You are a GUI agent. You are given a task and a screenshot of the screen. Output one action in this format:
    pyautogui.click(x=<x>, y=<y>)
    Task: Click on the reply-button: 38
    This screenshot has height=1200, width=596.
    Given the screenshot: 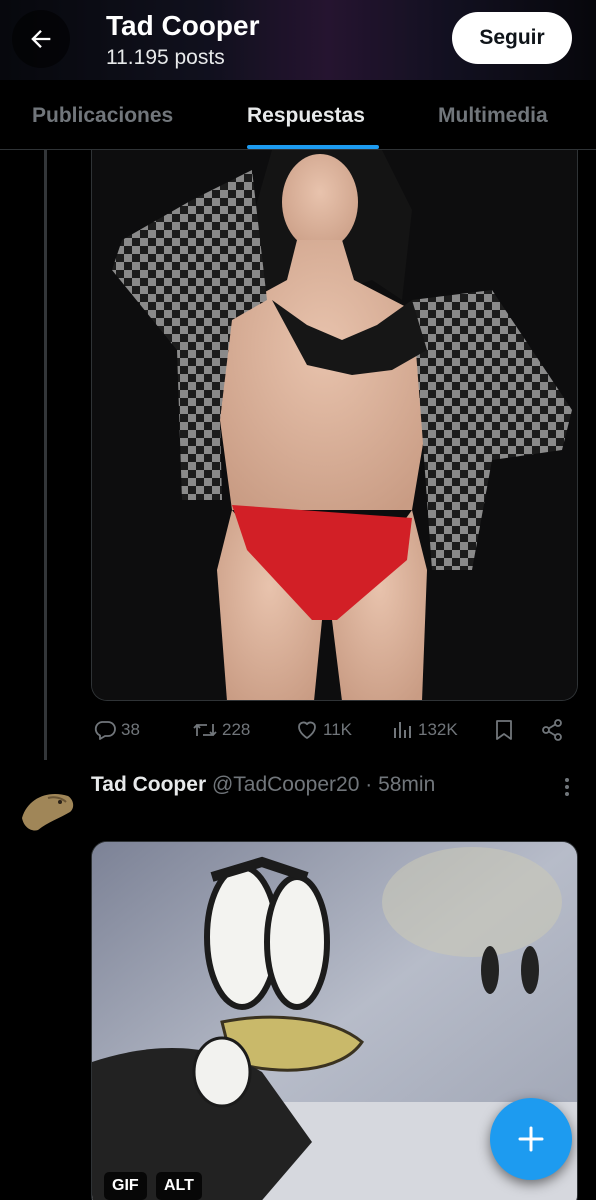 What is the action you would take?
    pyautogui.click(x=116, y=730)
    